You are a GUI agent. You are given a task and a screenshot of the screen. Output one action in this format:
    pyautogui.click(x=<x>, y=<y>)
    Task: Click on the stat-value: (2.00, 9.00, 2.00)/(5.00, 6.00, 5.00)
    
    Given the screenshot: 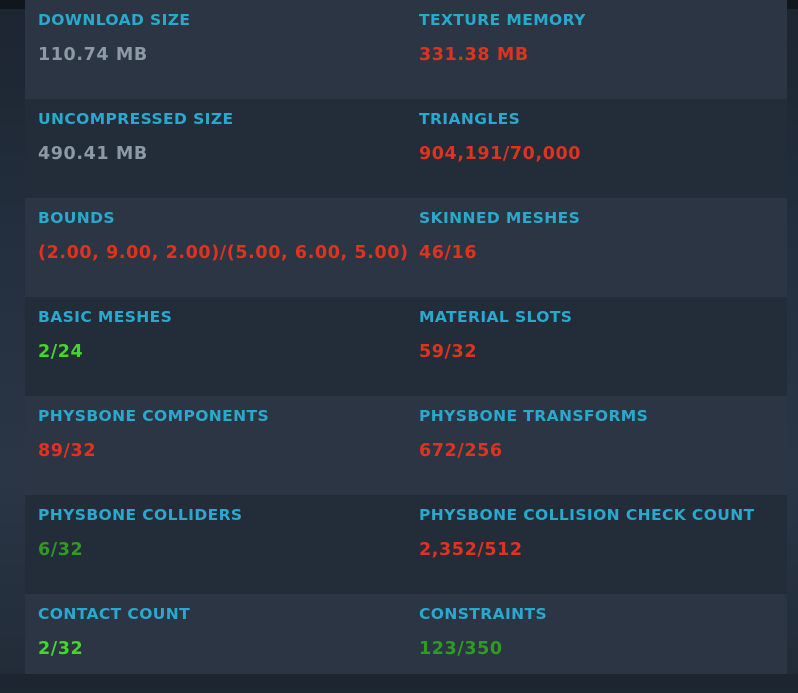 What is the action you would take?
    pyautogui.click(x=223, y=253)
    